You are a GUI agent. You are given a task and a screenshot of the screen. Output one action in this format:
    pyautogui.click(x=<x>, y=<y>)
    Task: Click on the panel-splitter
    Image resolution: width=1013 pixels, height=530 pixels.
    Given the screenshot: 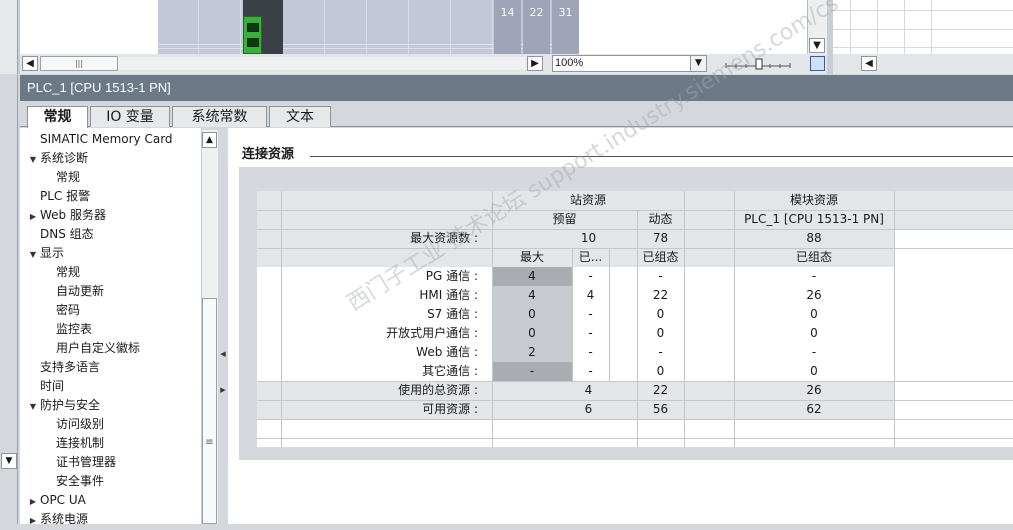 What is the action you would take?
    pyautogui.click(x=223, y=326)
    